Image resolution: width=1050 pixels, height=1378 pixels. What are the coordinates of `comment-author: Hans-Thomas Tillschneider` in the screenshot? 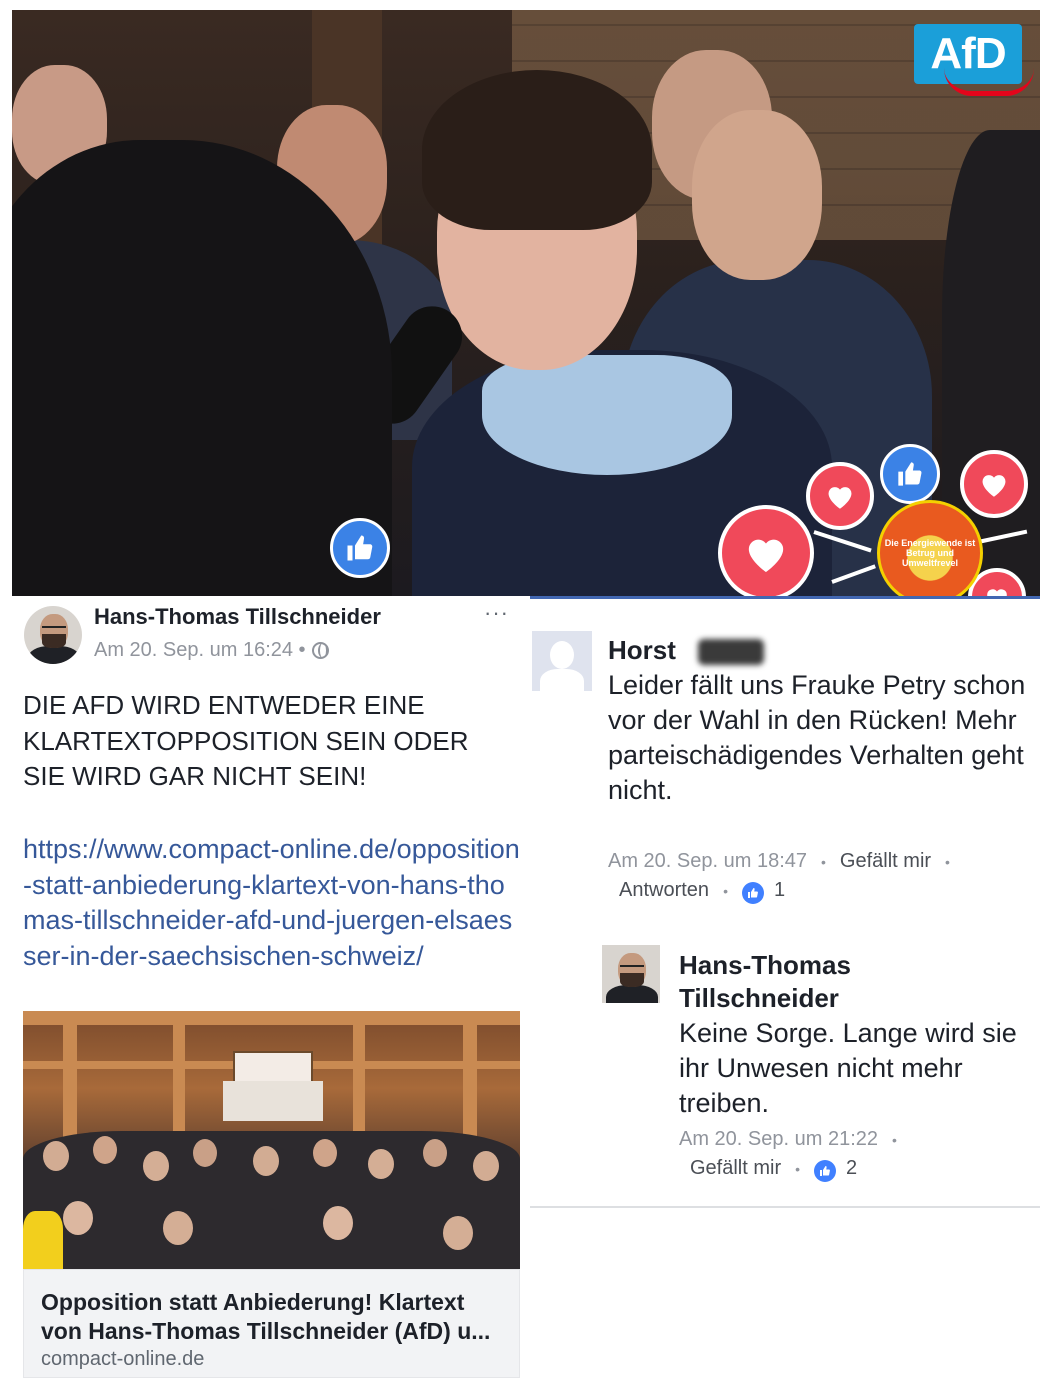 It's located at (829, 982).